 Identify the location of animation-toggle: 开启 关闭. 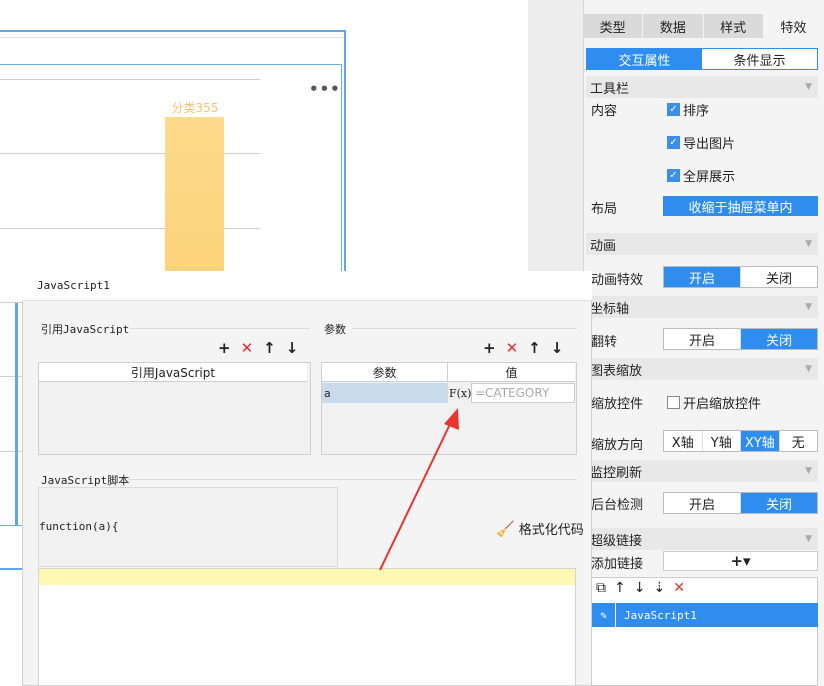
(740, 277).